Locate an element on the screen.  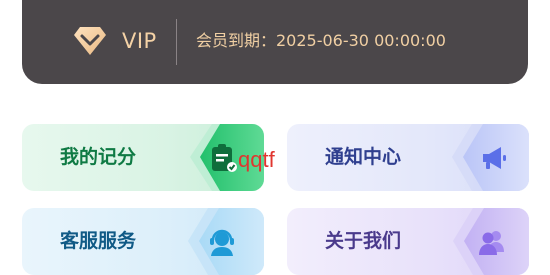
tile-label: 关于我们 is located at coordinates (363, 241).